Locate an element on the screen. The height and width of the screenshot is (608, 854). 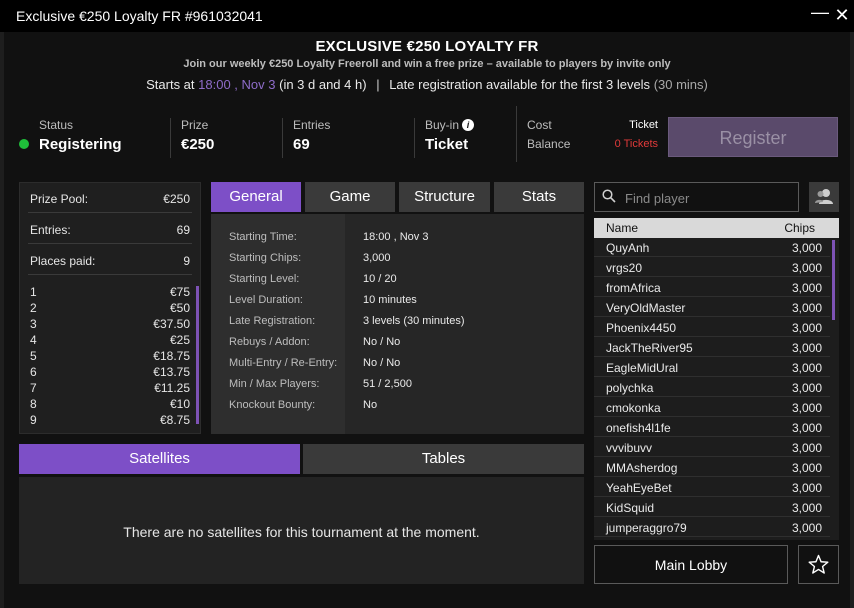
detail-value: 10 minutes is located at coordinates (390, 300).